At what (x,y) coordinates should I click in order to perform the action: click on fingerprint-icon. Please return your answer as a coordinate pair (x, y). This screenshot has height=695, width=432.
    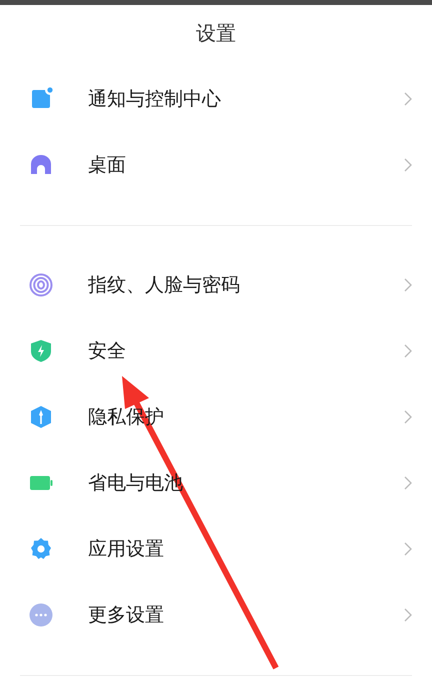
    Looking at the image, I should click on (41, 285).